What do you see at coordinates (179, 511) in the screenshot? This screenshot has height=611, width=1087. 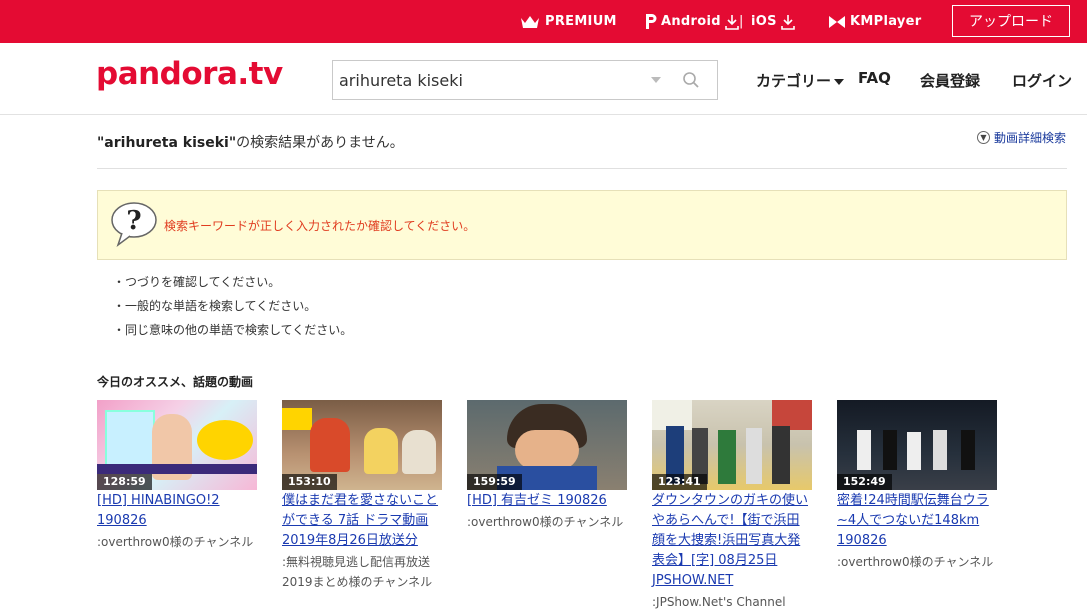 I see `video-title-link: [HD] HINABINGO!2 190826` at bounding box center [179, 511].